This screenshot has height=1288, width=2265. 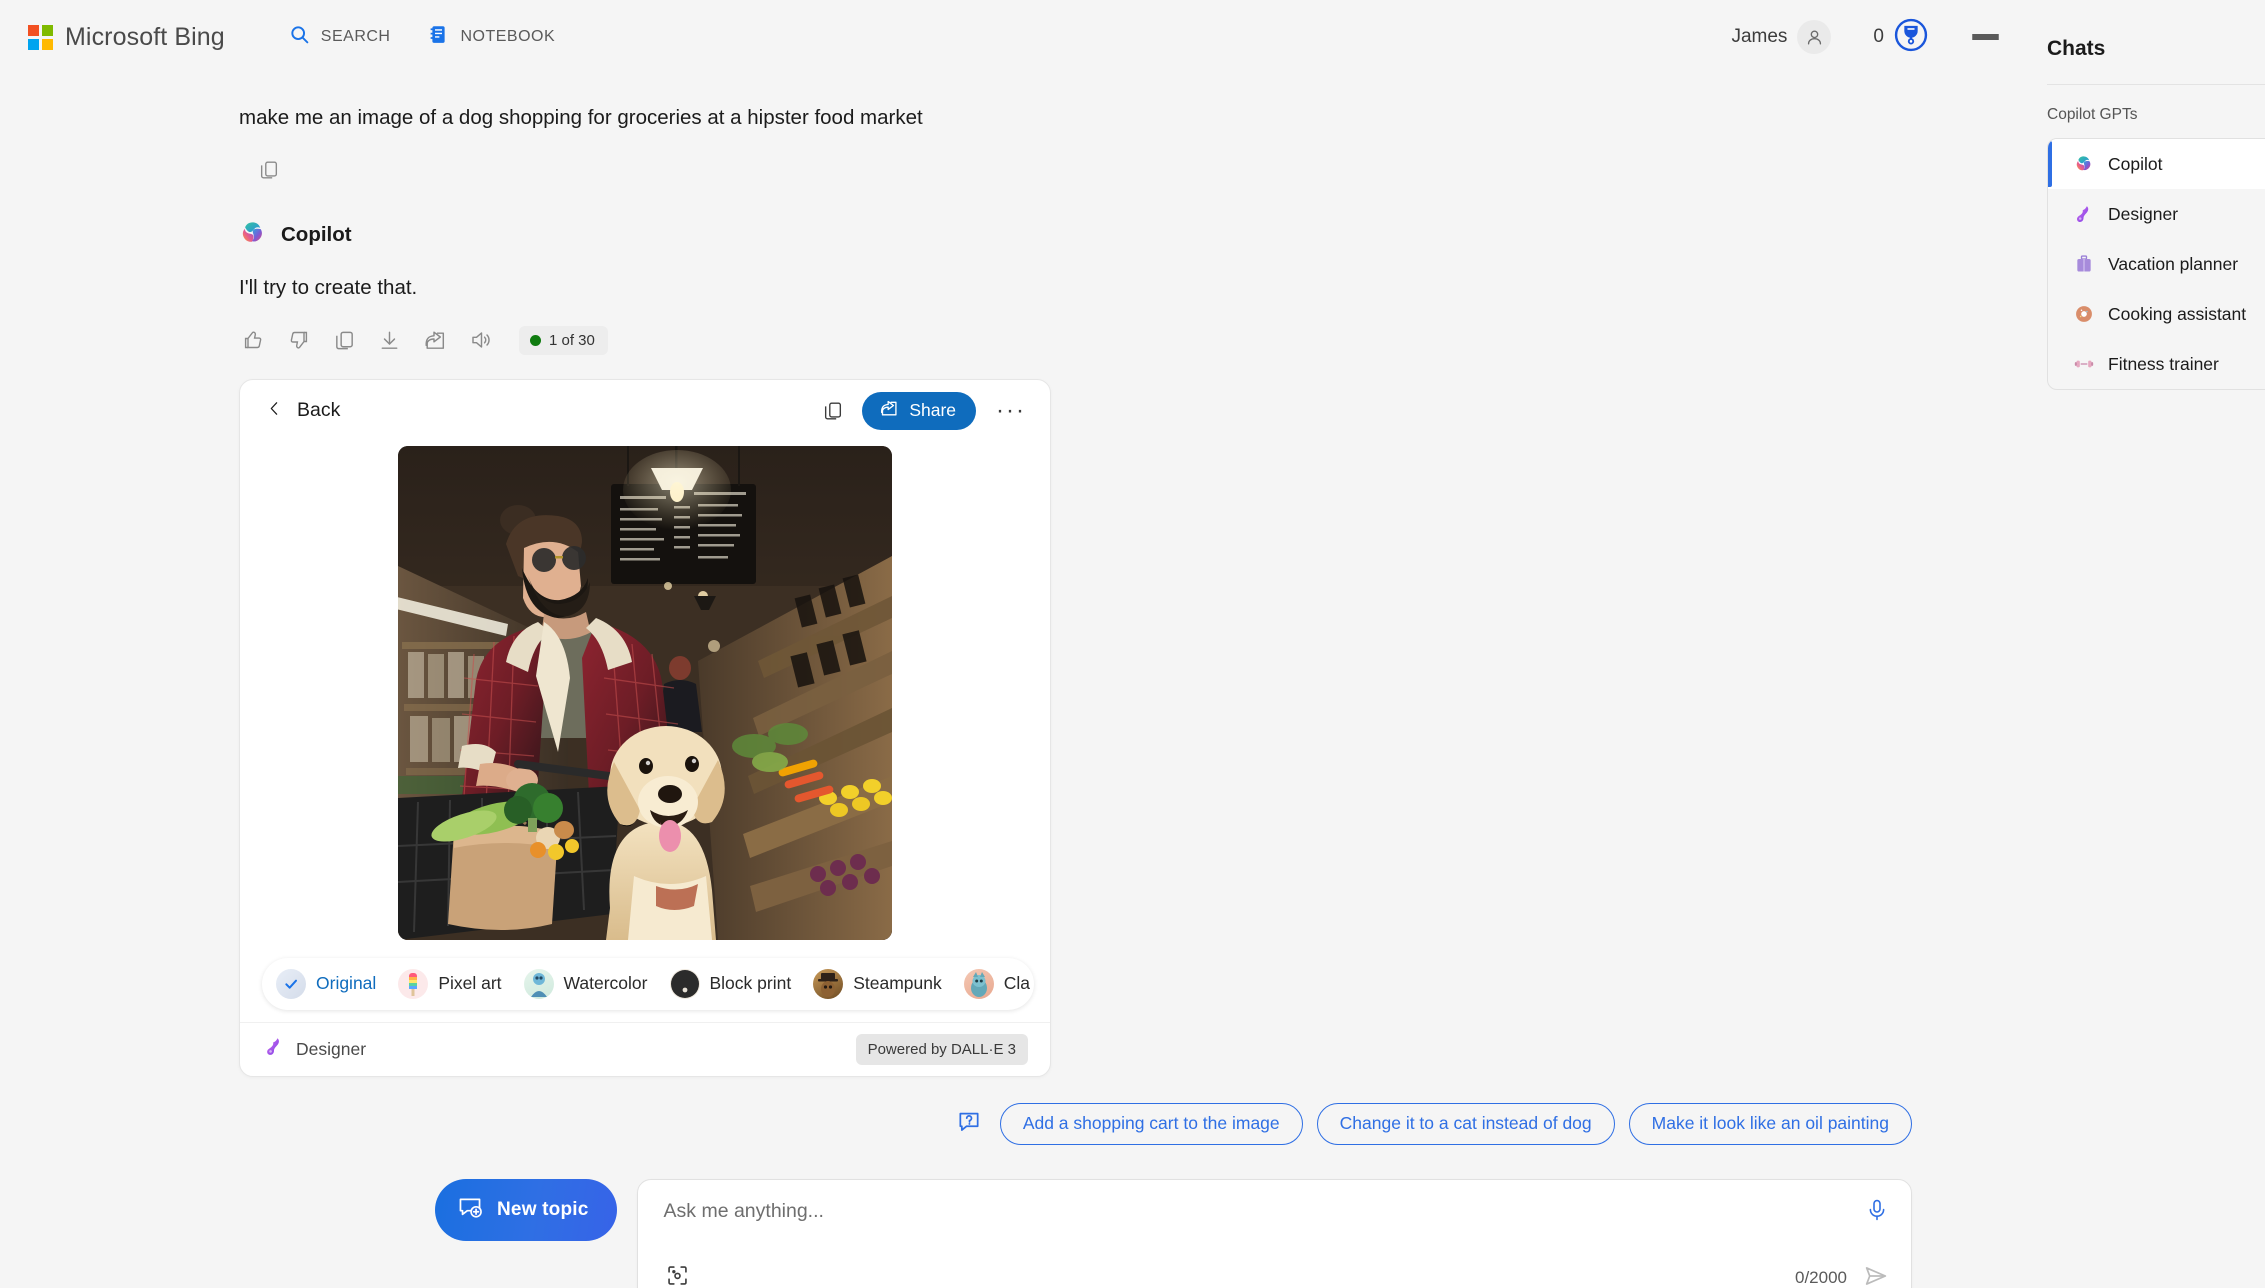 What do you see at coordinates (1821, 1278) in the screenshot?
I see `character-counter: 0/2000` at bounding box center [1821, 1278].